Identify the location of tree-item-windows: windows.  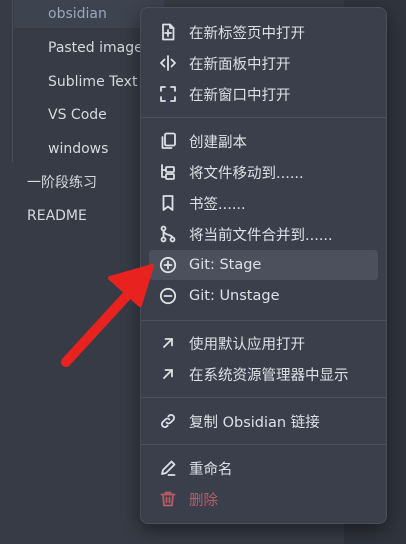
(78, 149).